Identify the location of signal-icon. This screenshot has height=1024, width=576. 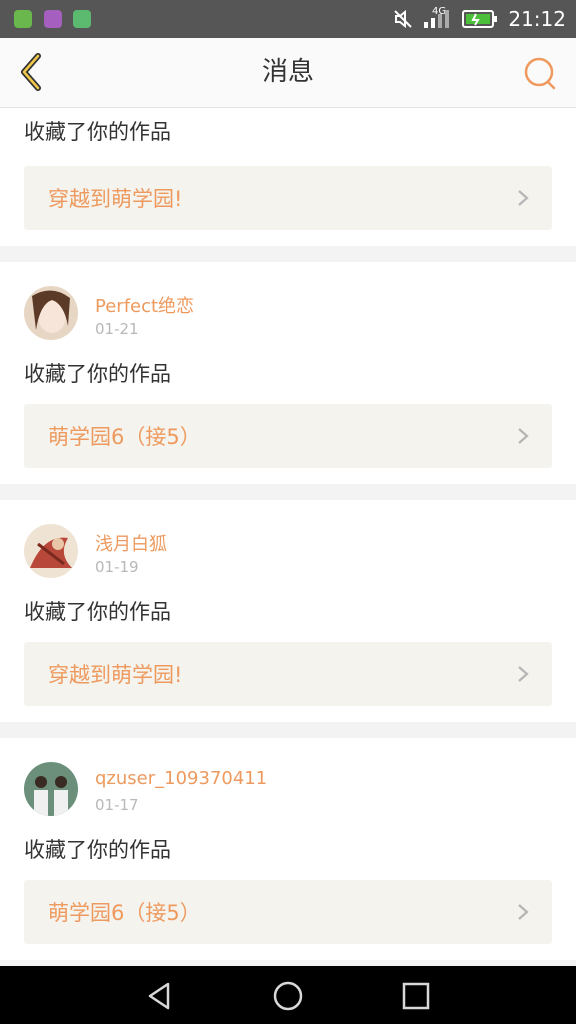
(437, 19).